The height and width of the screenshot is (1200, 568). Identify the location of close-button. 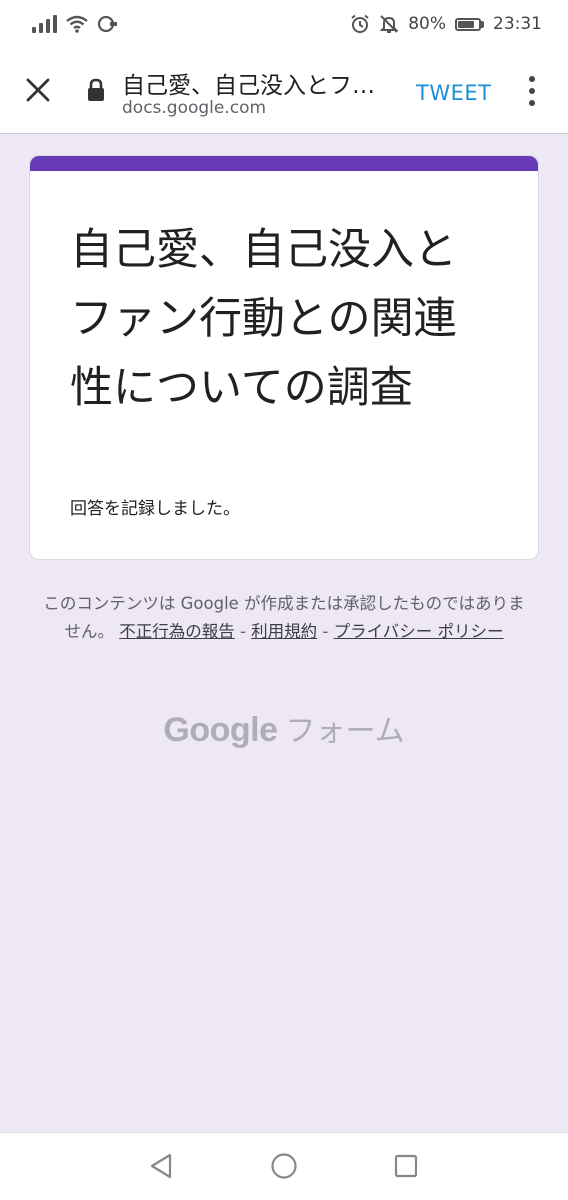
(38, 90).